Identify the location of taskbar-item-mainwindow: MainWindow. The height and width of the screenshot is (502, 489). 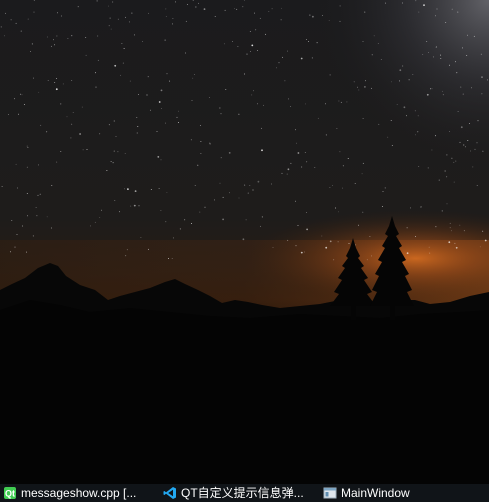
(404, 493).